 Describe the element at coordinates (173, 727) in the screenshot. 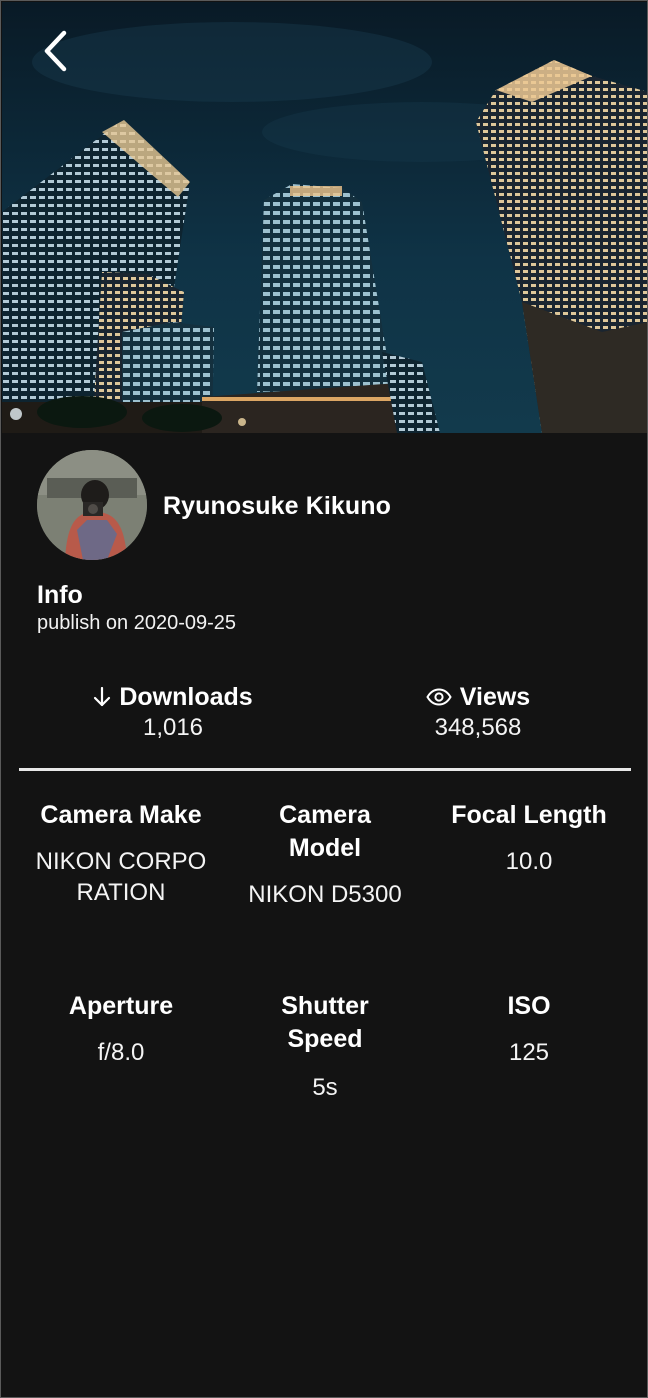

I see `downloads-count: 1,016` at that location.